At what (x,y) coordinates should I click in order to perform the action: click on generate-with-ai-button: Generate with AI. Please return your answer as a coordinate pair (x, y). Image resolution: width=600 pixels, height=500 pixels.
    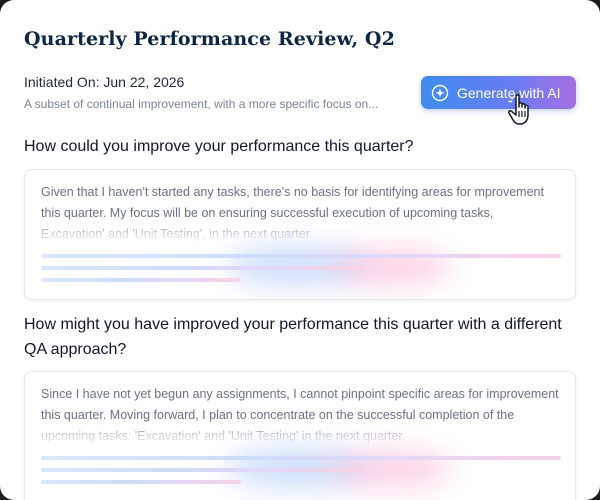
    Looking at the image, I should click on (498, 92).